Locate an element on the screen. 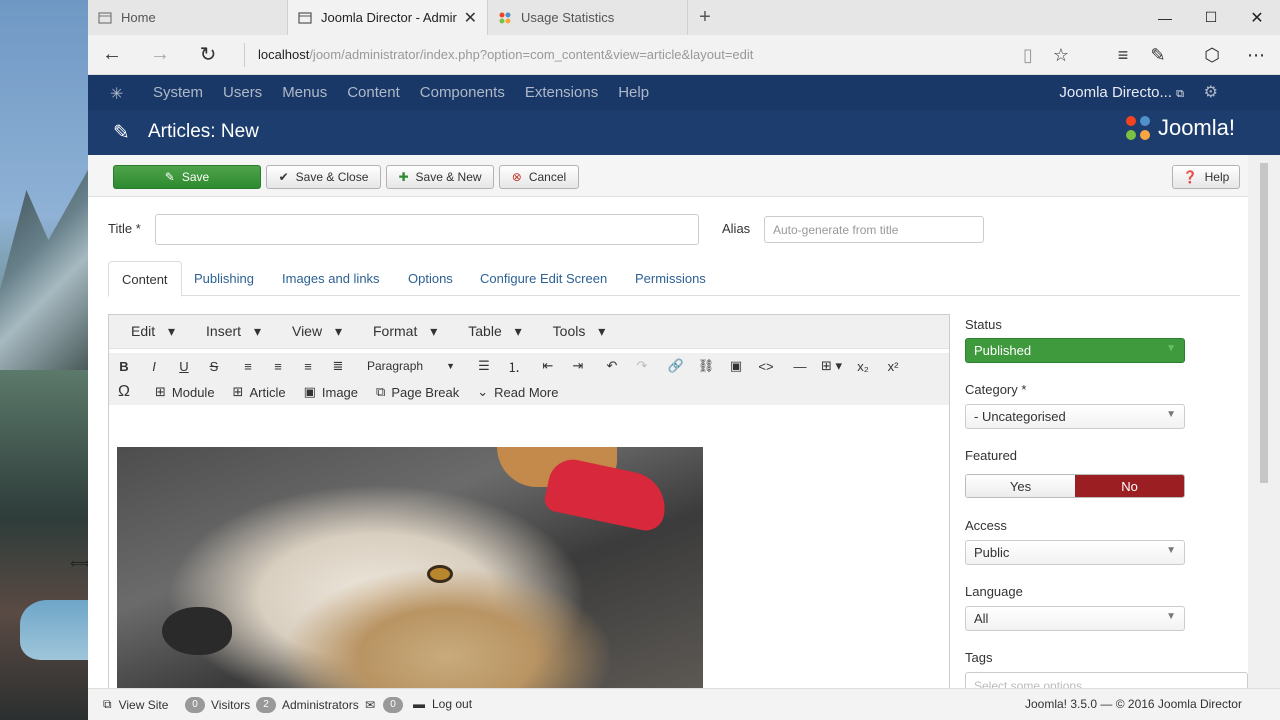  more-icon: ⋯ is located at coordinates (1256, 55).